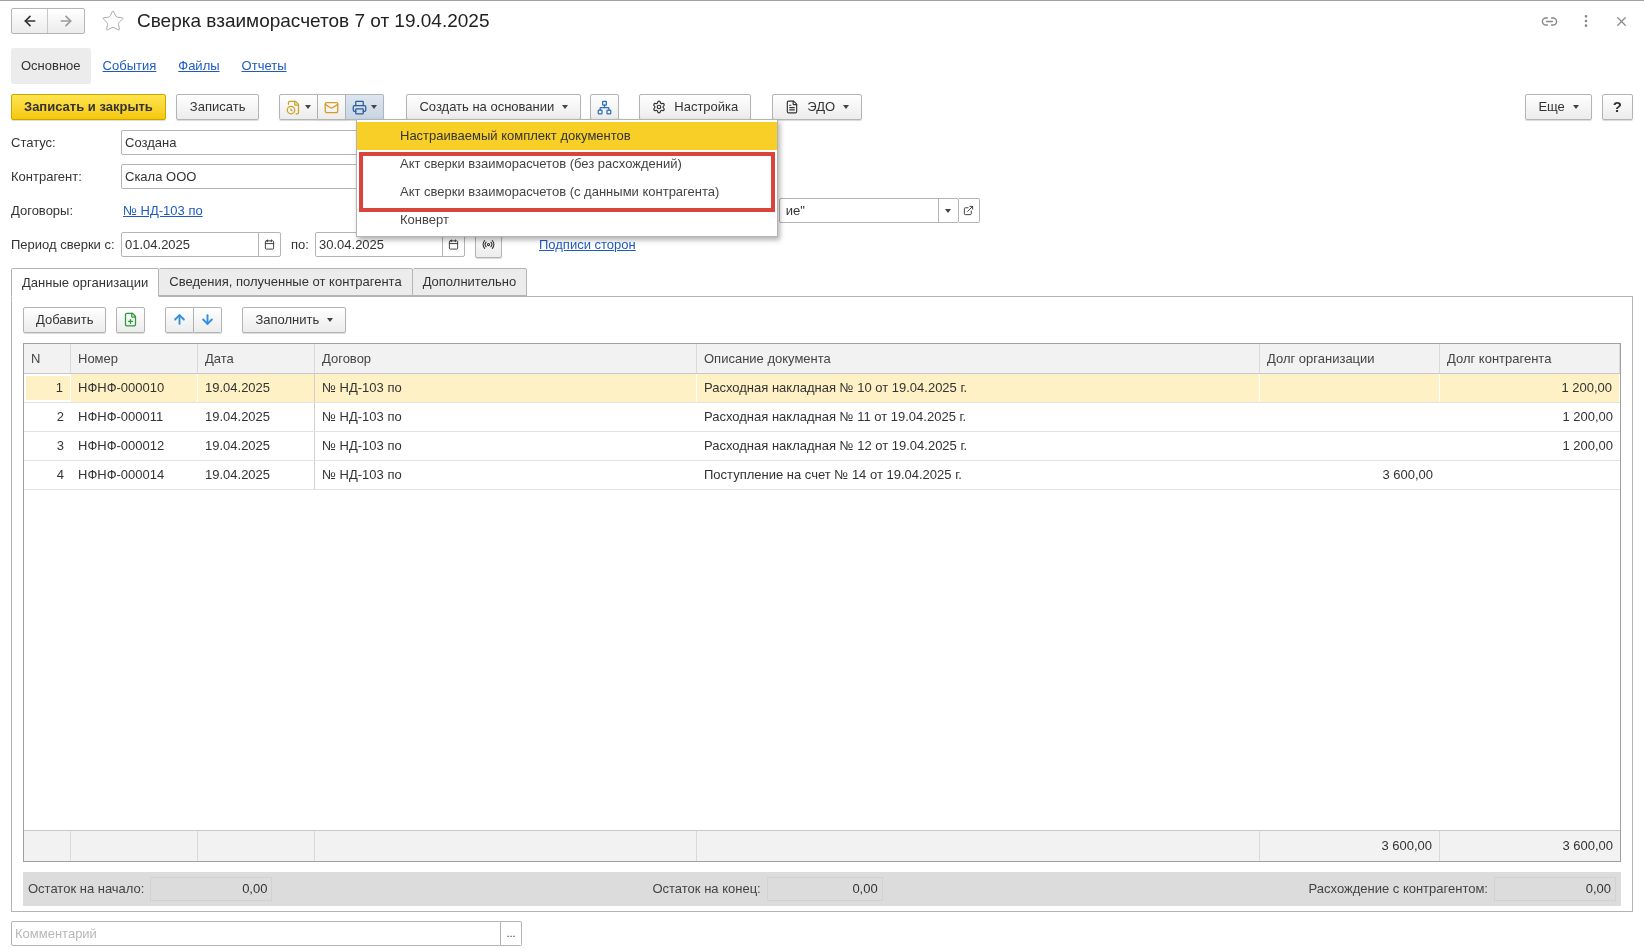  What do you see at coordinates (567, 136) in the screenshot?
I see `menu-item: Настраиваемый комплект документов` at bounding box center [567, 136].